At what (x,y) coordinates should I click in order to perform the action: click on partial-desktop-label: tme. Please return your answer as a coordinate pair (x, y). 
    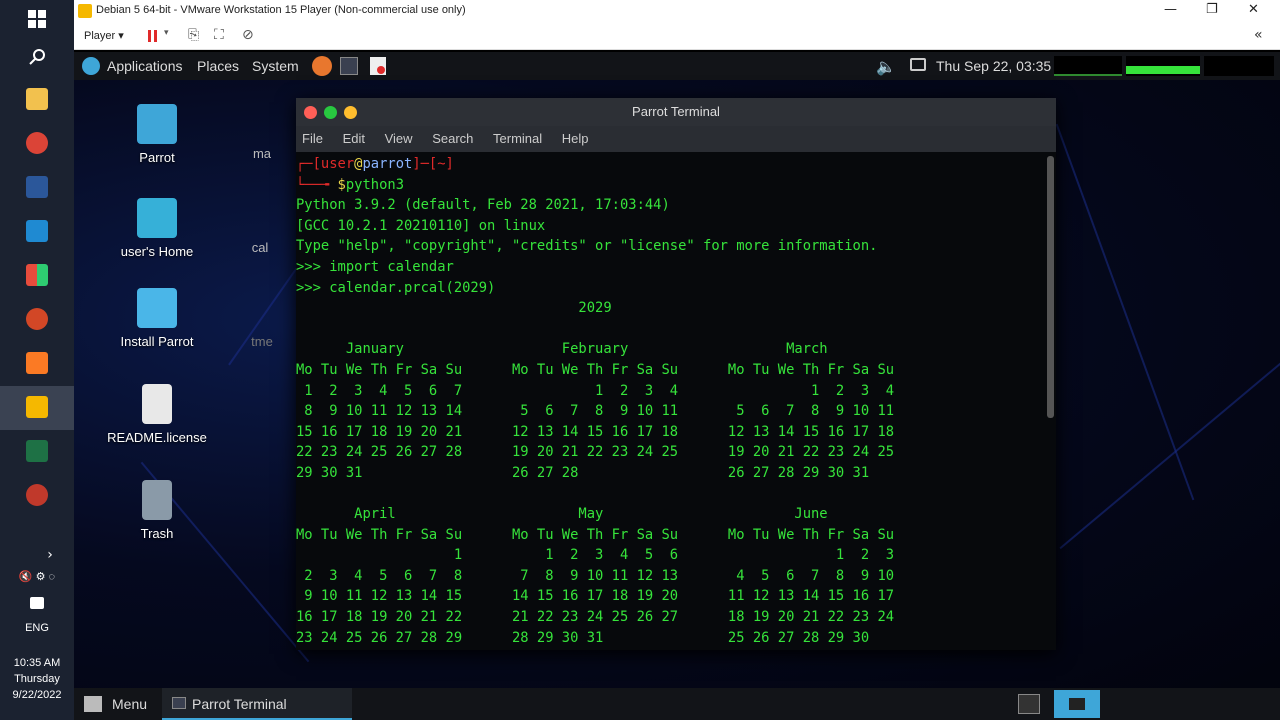
    Looking at the image, I should click on (262, 341).